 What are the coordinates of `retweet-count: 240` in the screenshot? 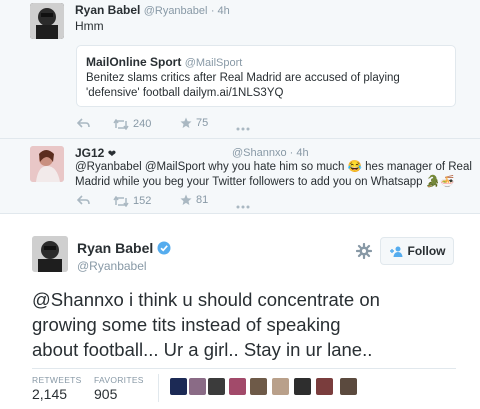 It's located at (142, 124).